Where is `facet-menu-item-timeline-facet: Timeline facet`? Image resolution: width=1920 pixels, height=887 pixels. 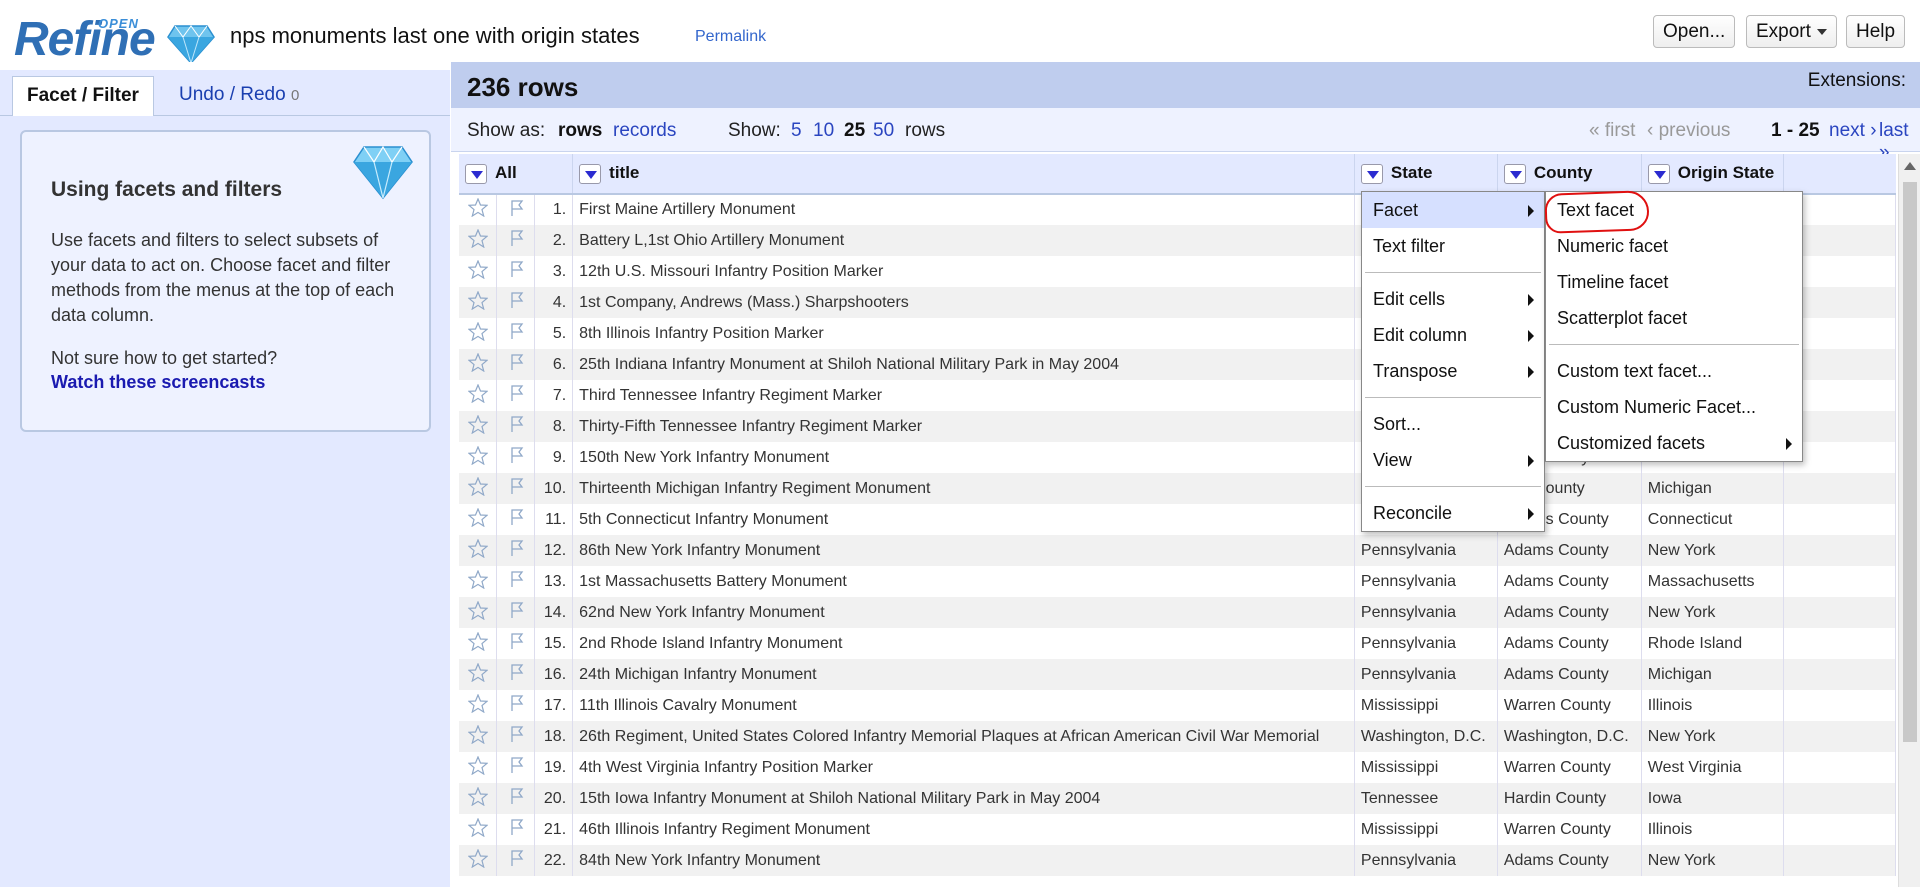
facet-menu-item-timeline-facet: Timeline facet is located at coordinates (1674, 282).